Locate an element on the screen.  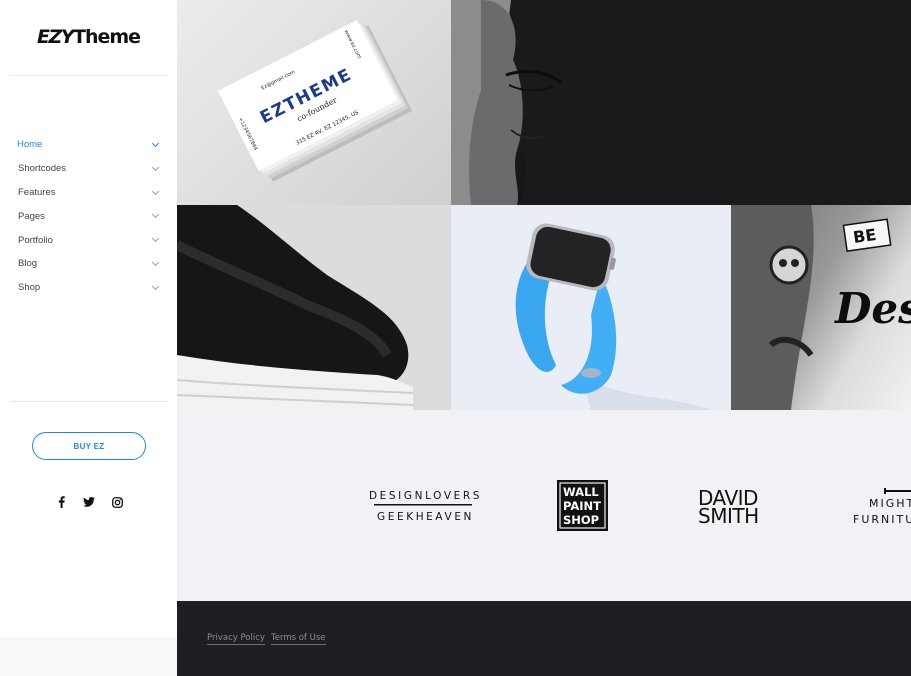
instagram-icon is located at coordinates (117, 502).